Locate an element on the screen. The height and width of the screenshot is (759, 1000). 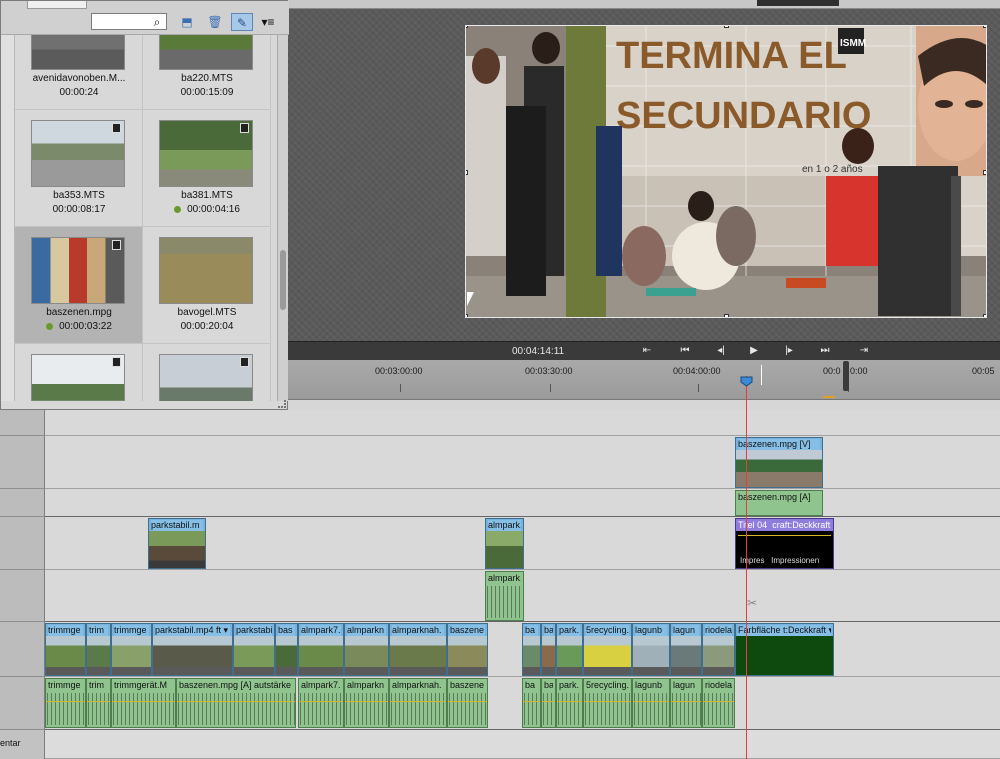
play-icon: ▶ is located at coordinates (754, 351).